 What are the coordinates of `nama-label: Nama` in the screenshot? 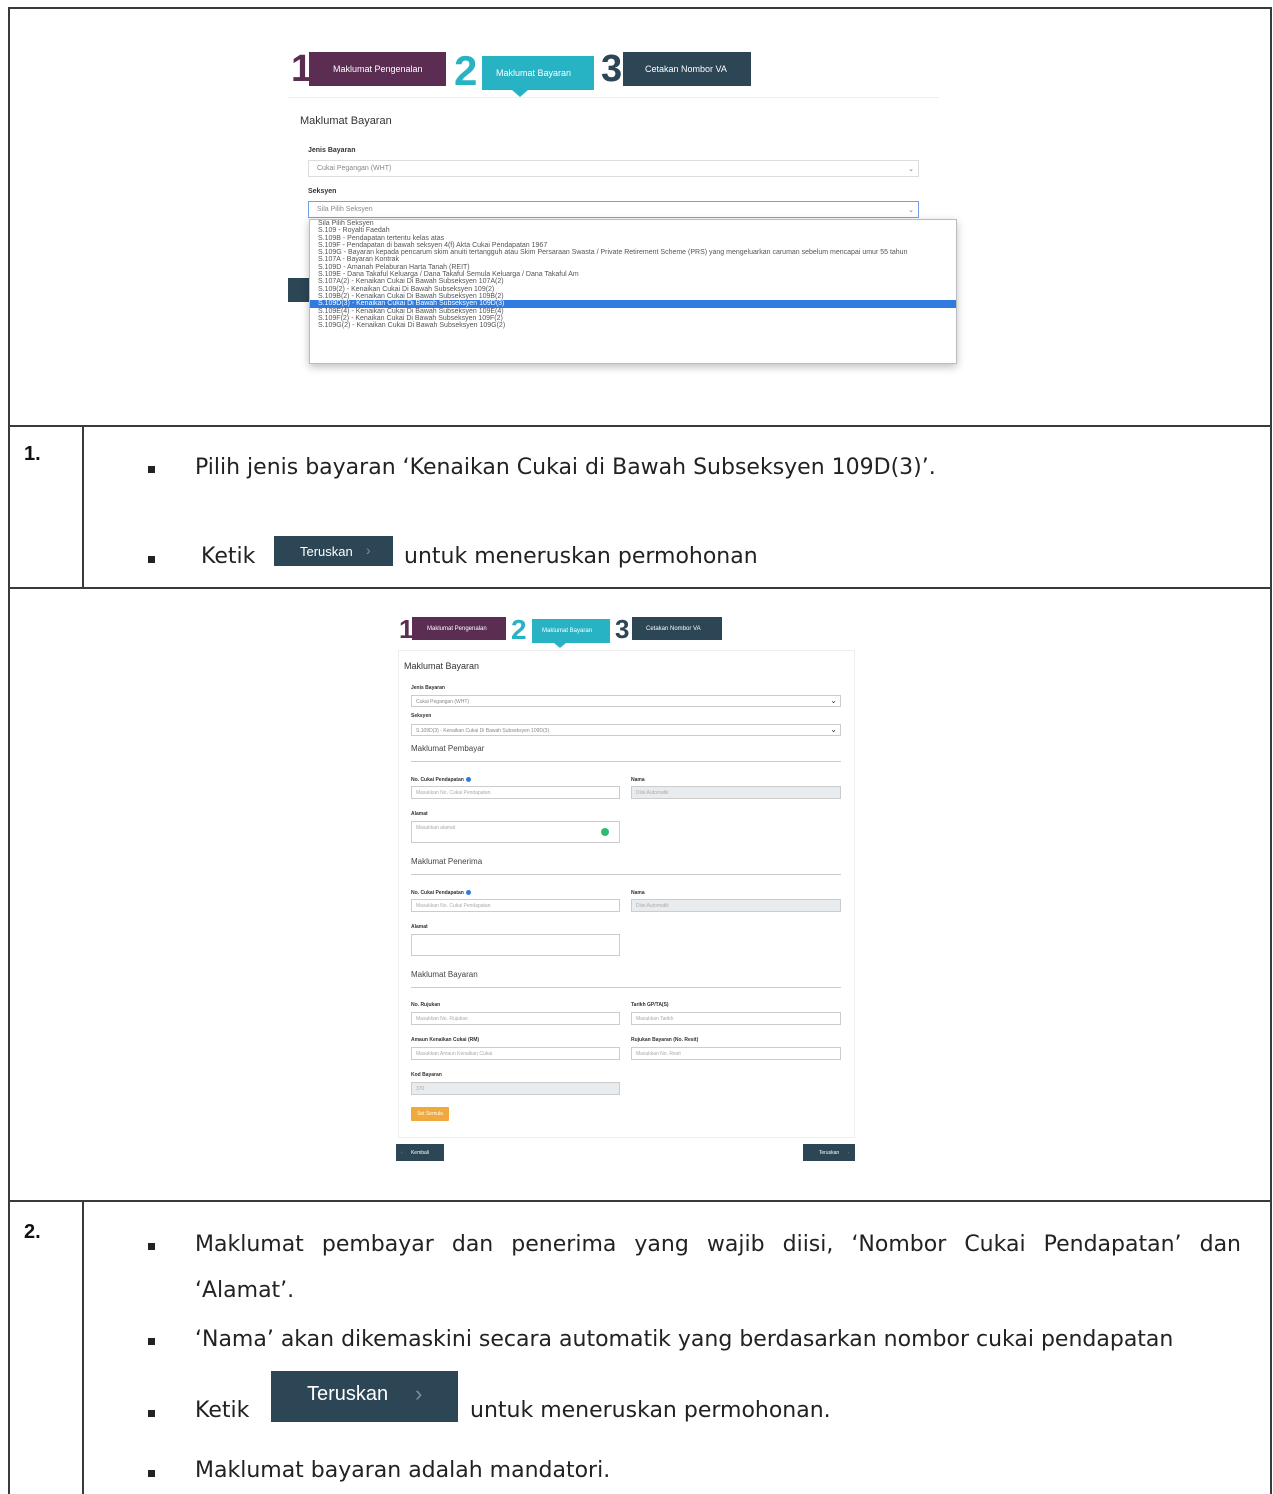 It's located at (638, 780).